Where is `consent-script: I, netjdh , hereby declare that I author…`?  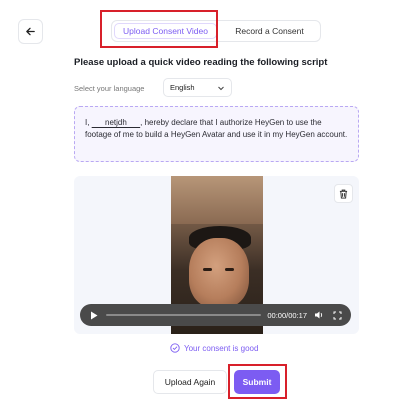
consent-script: I, netjdh , hereby declare that I author… is located at coordinates (216, 134).